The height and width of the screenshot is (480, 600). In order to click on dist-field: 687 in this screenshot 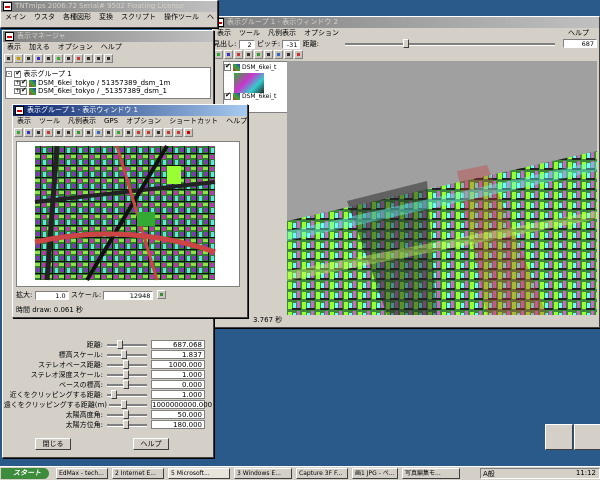, I will do `click(580, 43)`.